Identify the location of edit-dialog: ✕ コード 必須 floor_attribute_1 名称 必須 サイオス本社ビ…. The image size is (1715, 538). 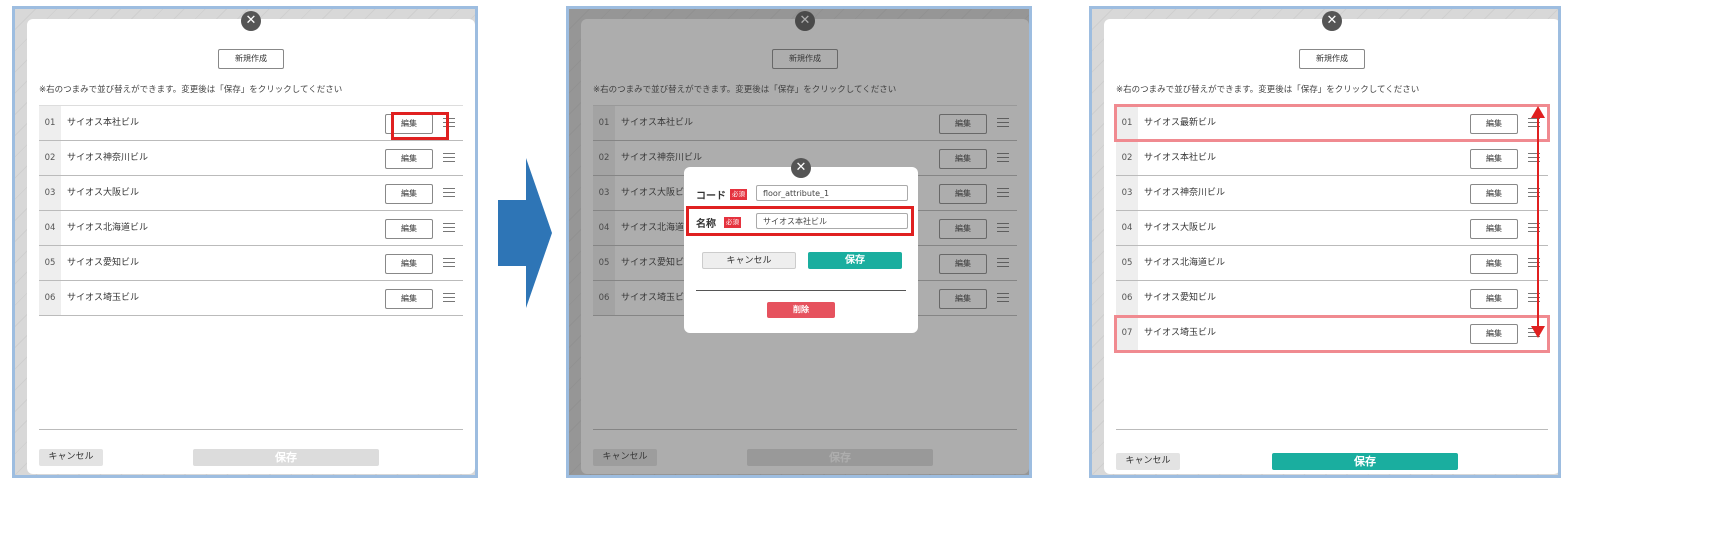
(801, 245).